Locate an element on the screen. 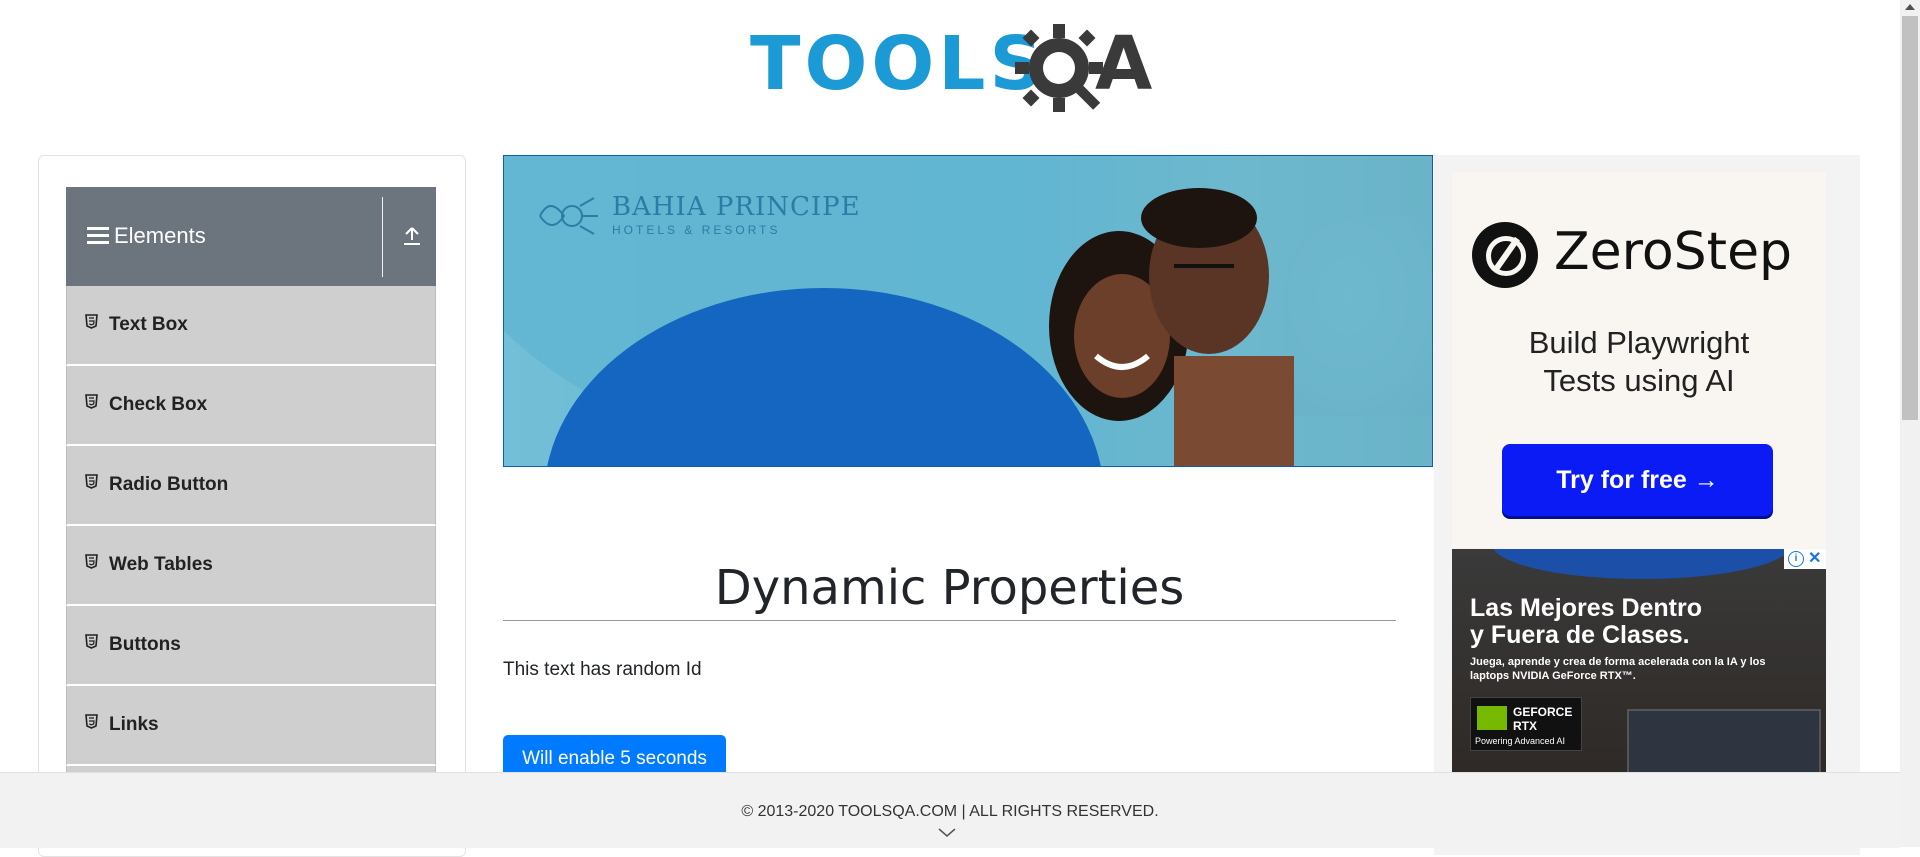 This screenshot has height=857, width=1920. sidebar-item-label: Web Tables is located at coordinates (161, 564).